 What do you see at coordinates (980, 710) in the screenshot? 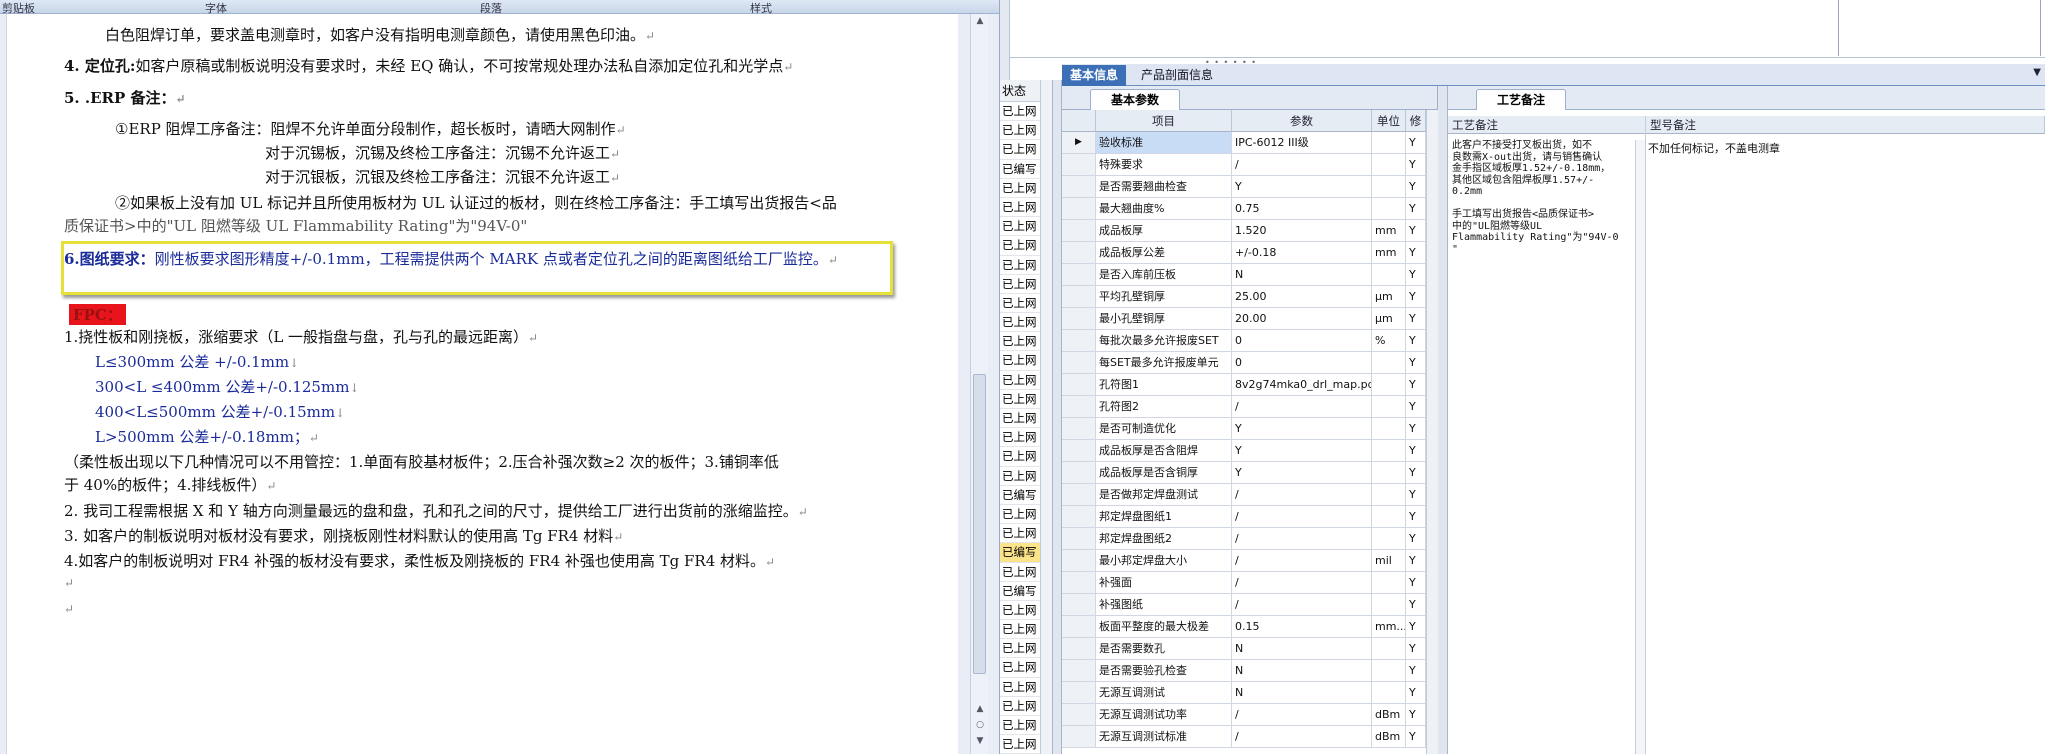
I see `prev-page-icon: ▲` at bounding box center [980, 710].